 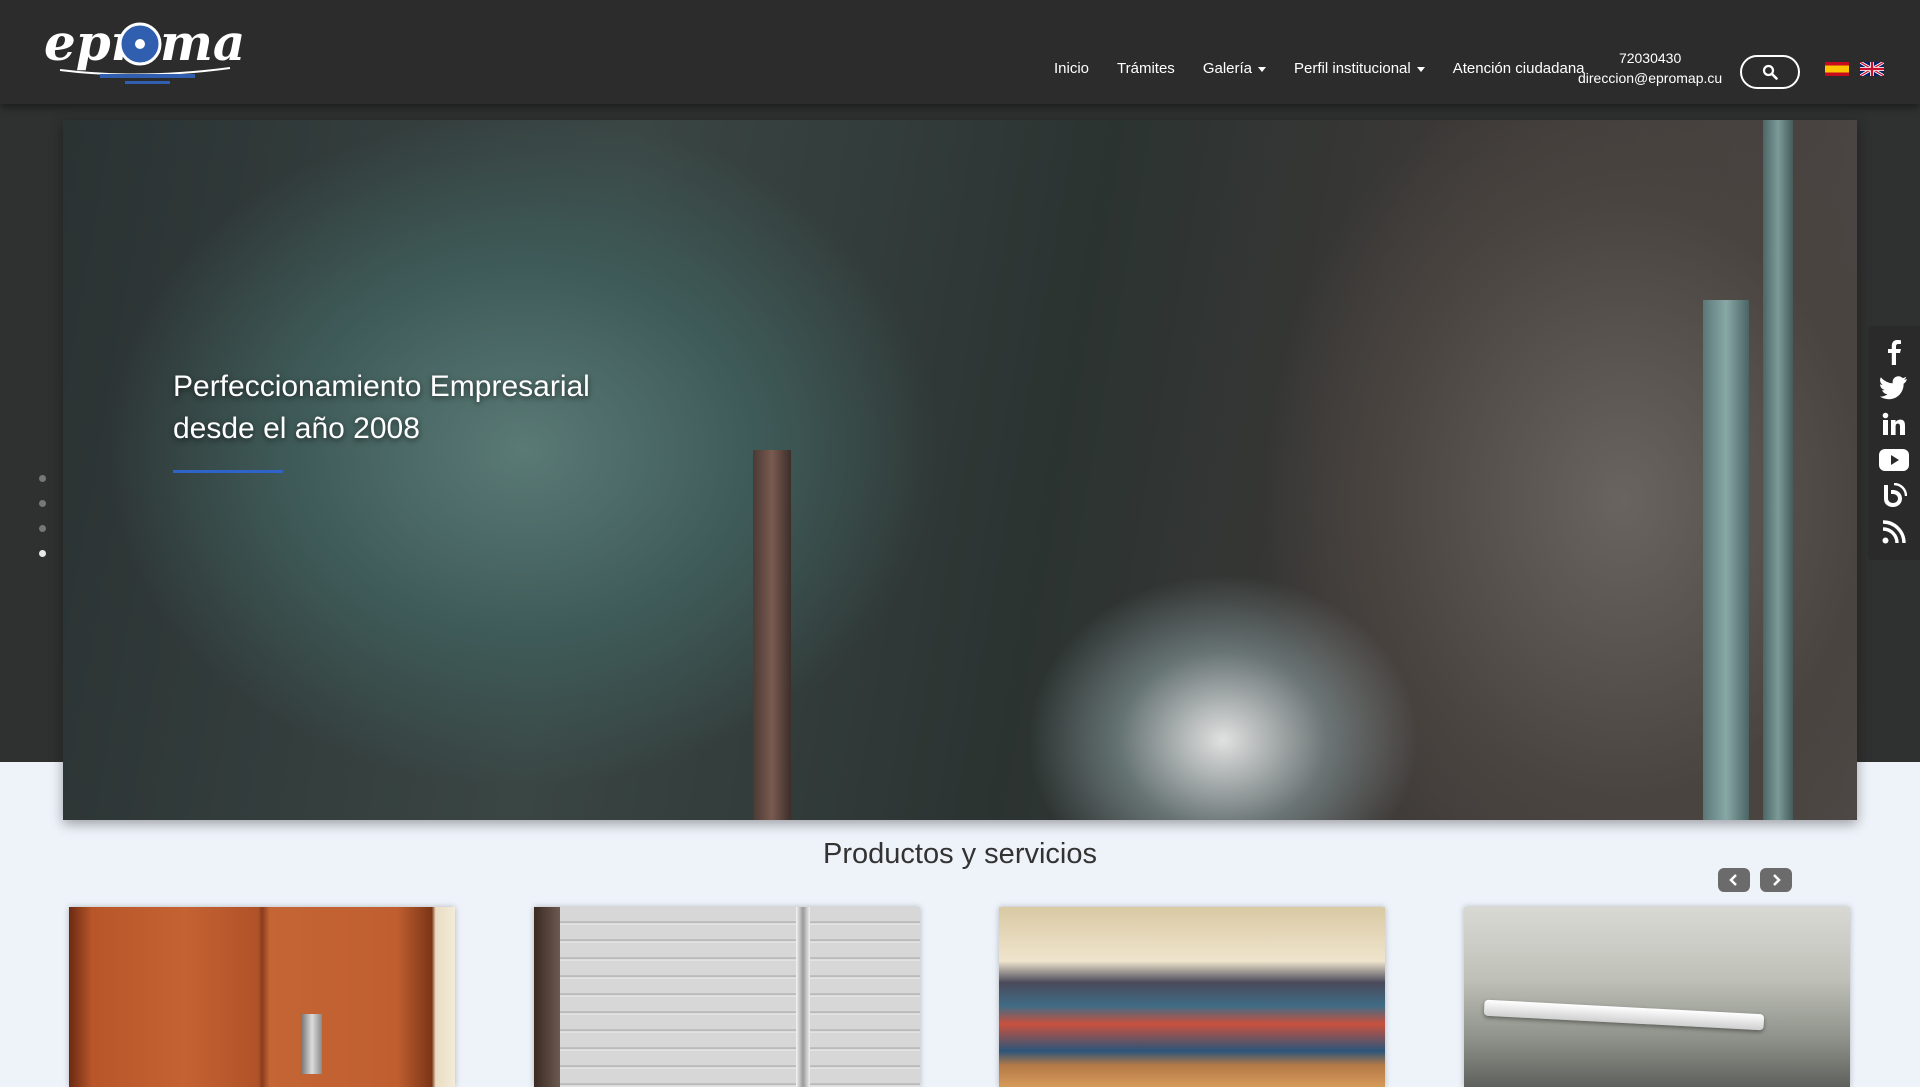 I want to click on product-card-door, so click(x=262, y=997).